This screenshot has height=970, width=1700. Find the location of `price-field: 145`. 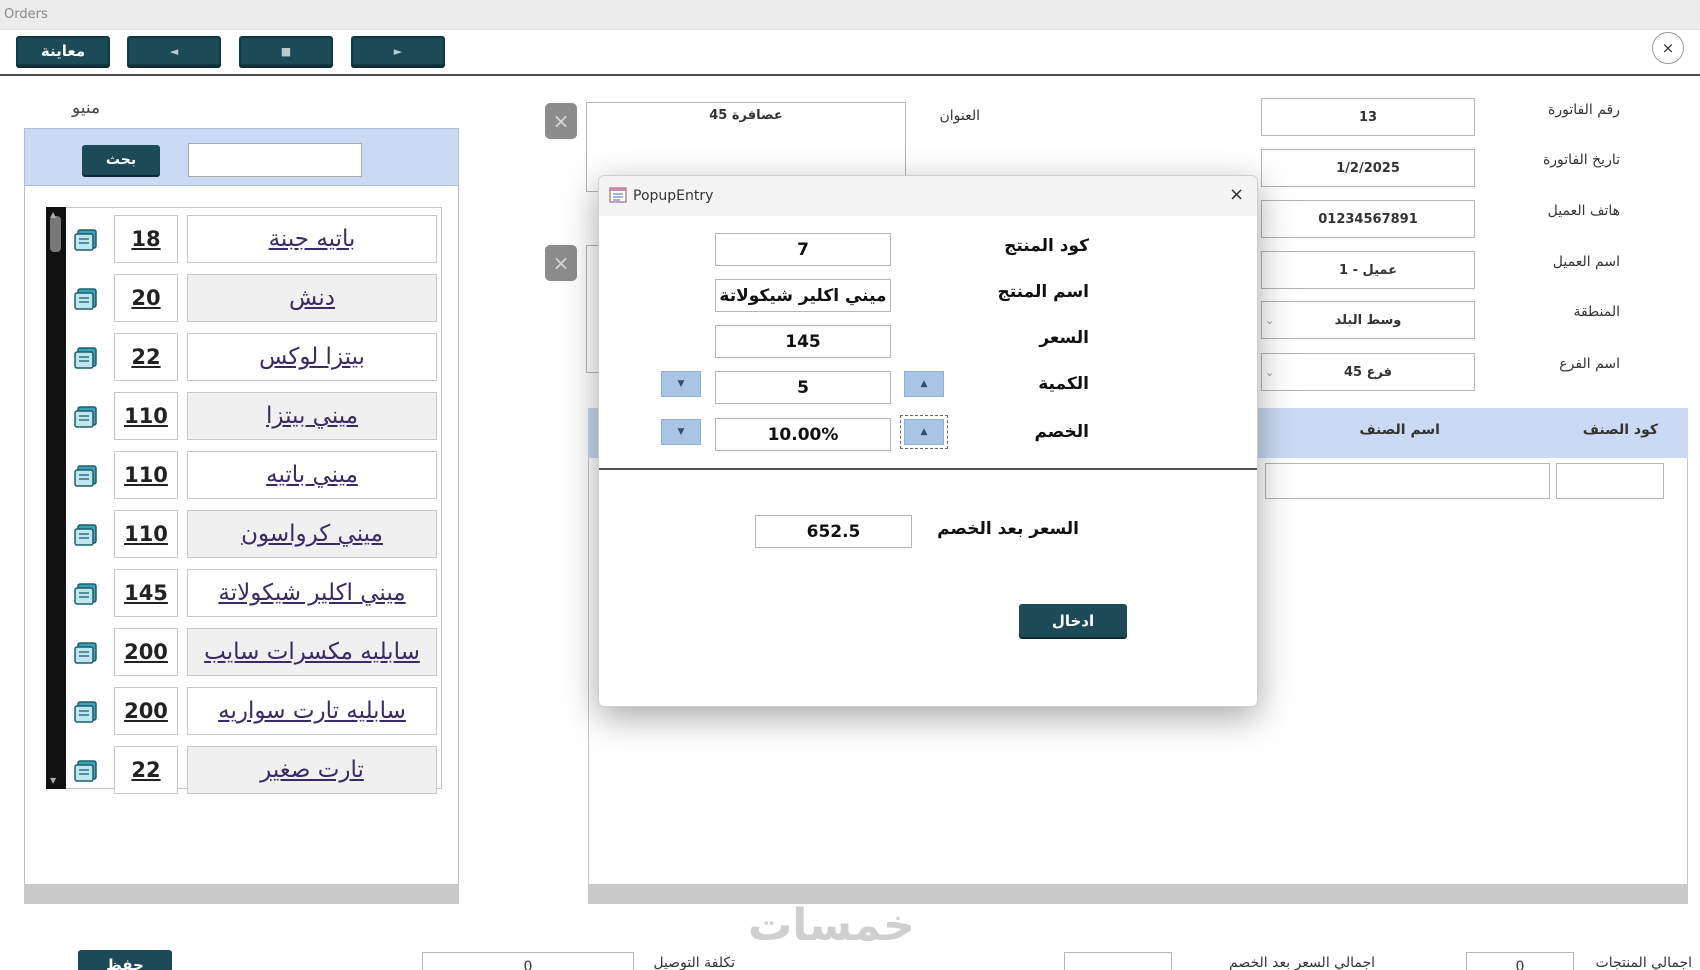

price-field: 145 is located at coordinates (803, 341).